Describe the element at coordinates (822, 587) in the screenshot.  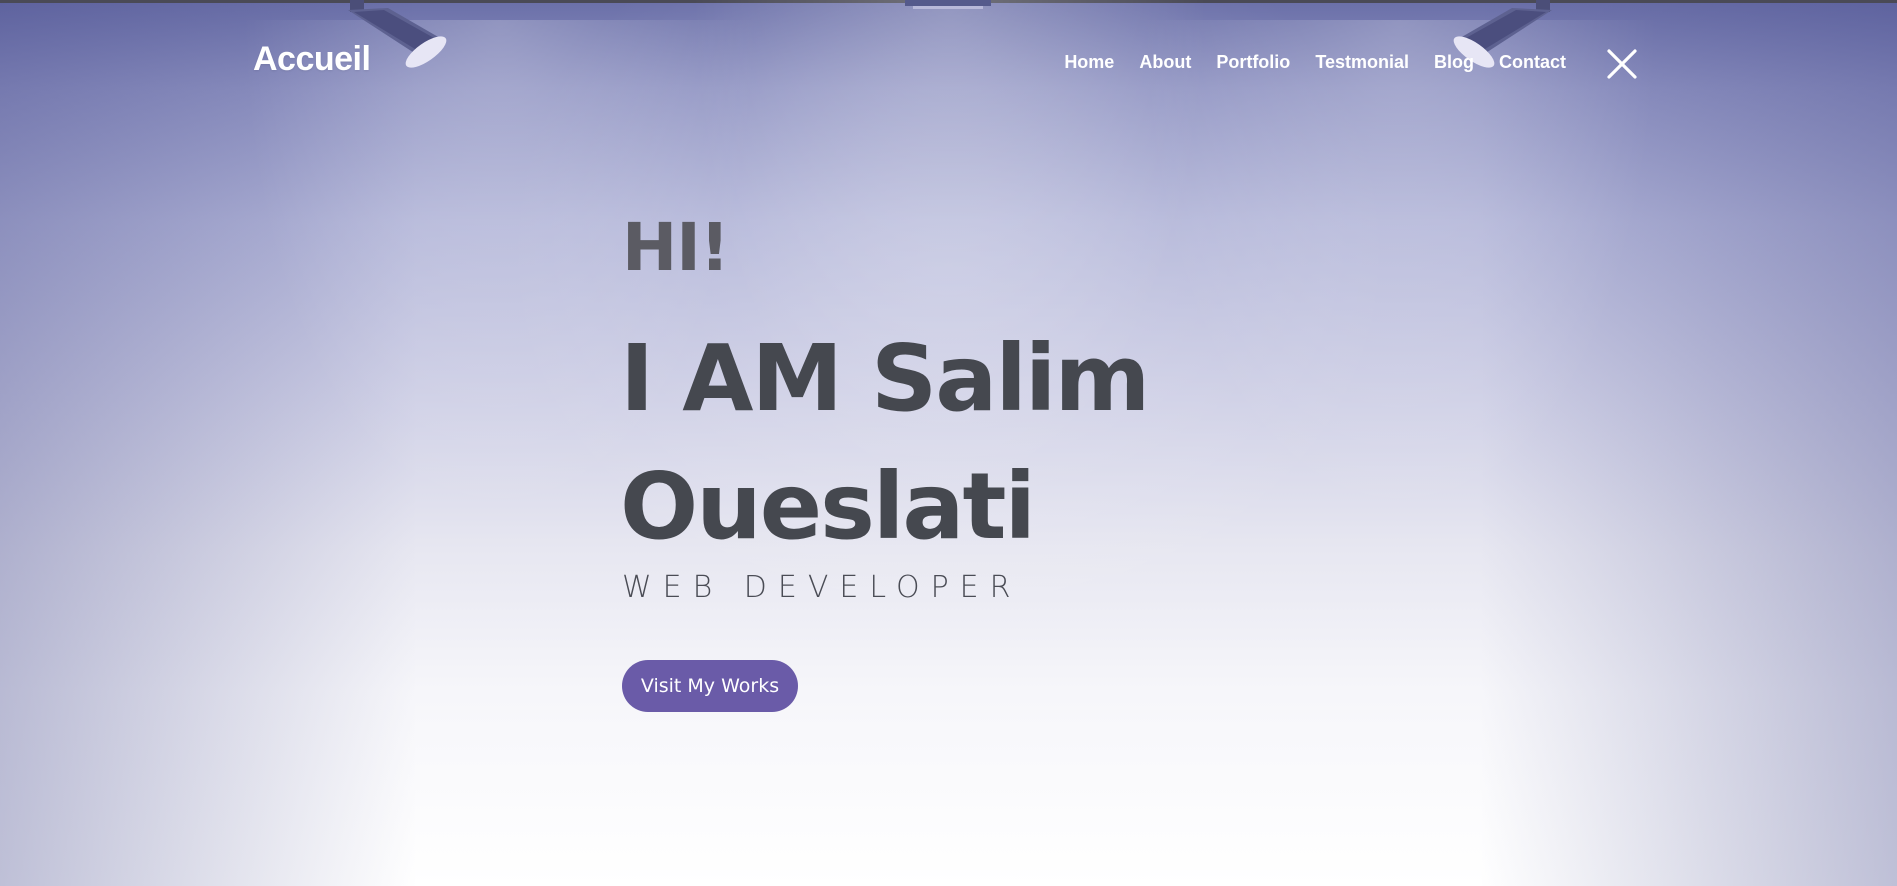
I see `hero-role: WEB DEVELOPER` at that location.